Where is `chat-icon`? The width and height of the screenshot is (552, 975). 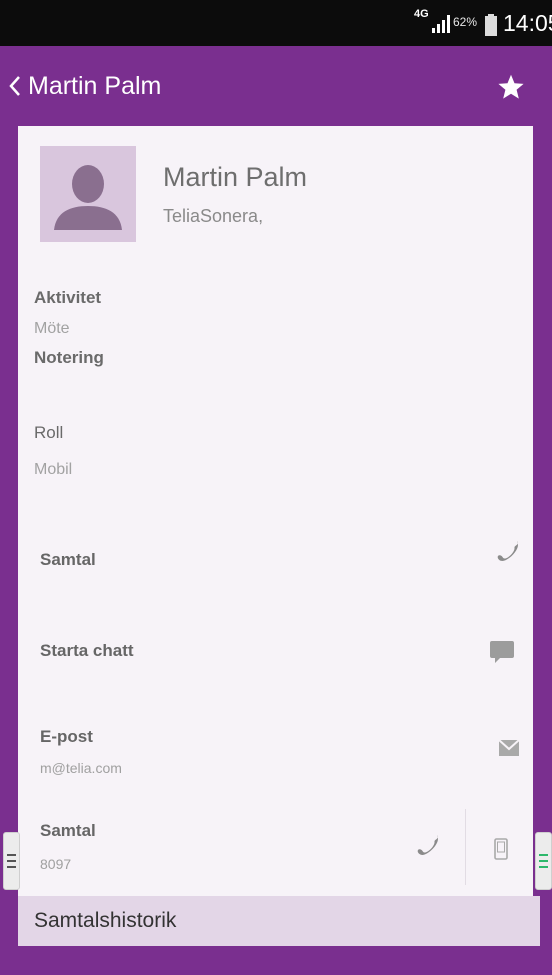
chat-icon is located at coordinates (502, 652).